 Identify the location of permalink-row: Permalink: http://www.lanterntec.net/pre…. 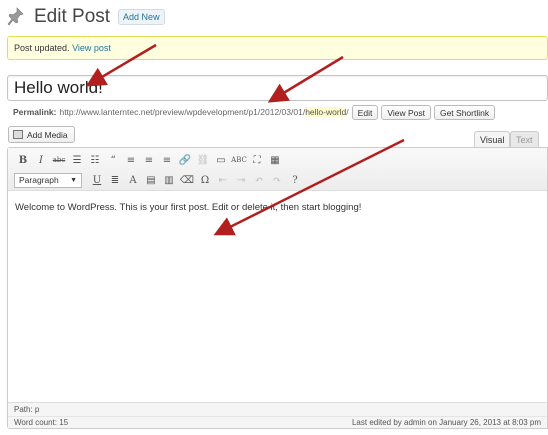
(254, 112).